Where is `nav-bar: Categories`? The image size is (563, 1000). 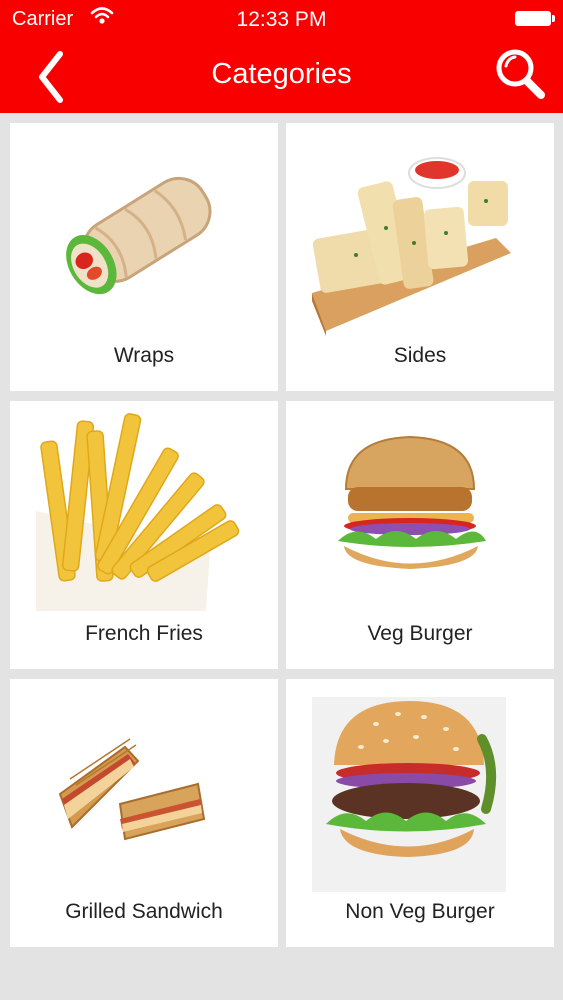 nav-bar: Categories is located at coordinates (281, 75).